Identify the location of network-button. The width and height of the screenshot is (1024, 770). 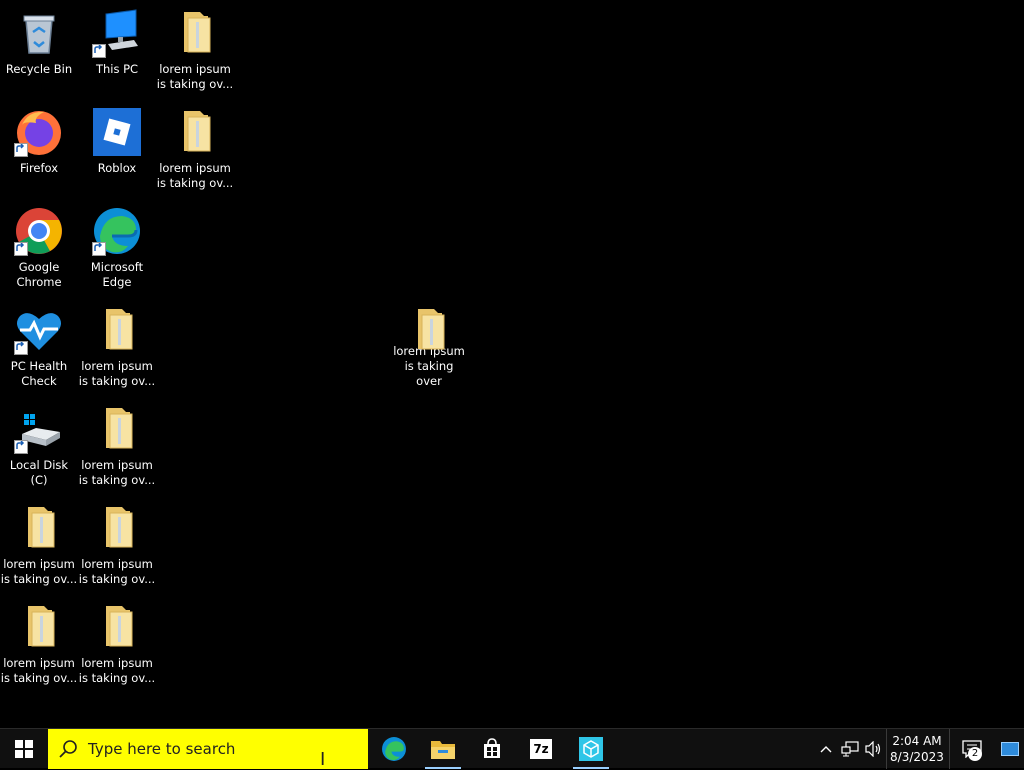
(850, 749).